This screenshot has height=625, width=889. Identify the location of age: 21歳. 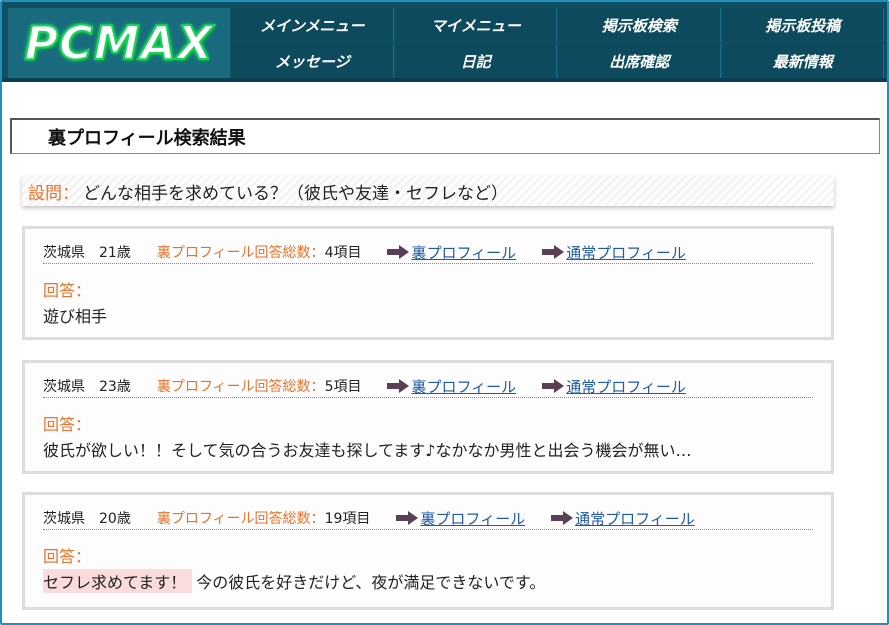
(115, 253).